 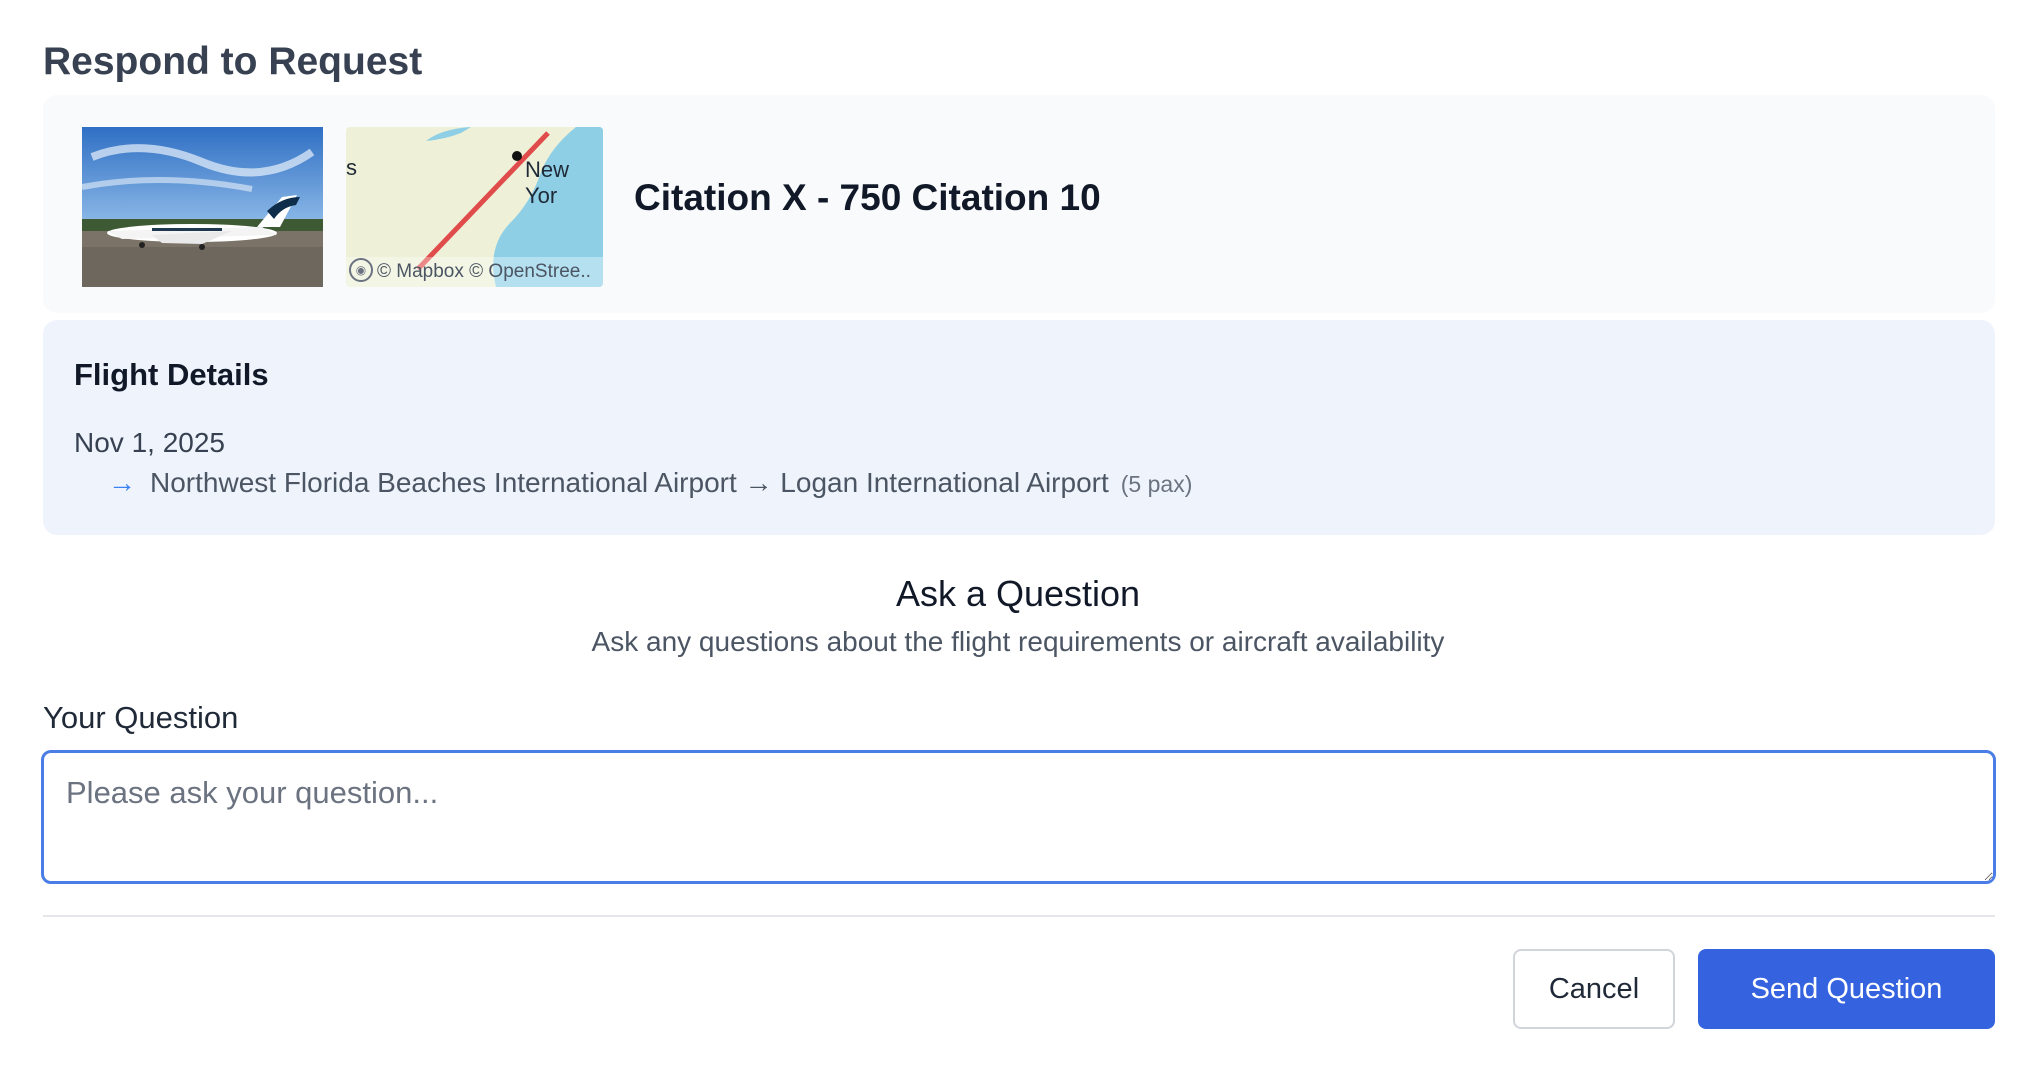 I want to click on question-field-label: Your Question, so click(x=141, y=717).